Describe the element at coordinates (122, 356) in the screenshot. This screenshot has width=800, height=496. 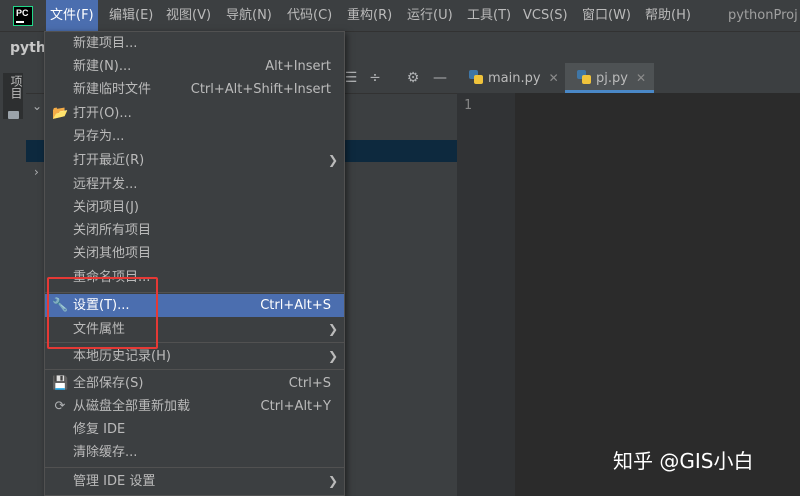
I see `file-menu-item-label: 本地历史记录(H)` at that location.